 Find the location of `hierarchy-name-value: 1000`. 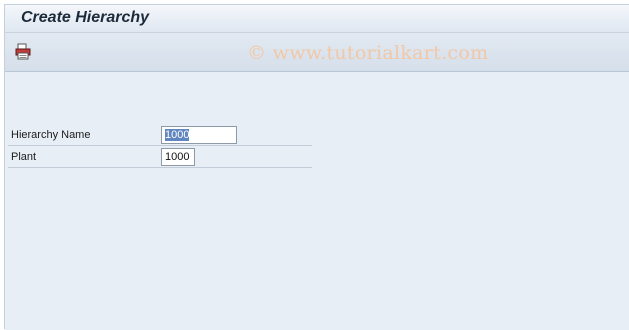

hierarchy-name-value: 1000 is located at coordinates (177, 135).